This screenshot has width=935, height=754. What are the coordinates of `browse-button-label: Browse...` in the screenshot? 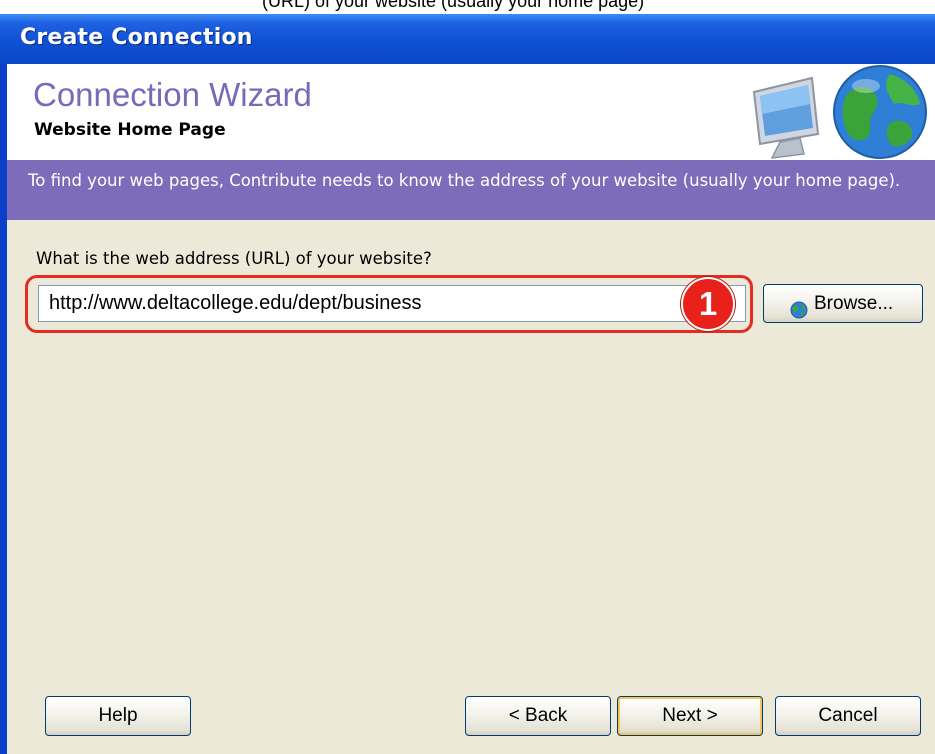 It's located at (854, 303).